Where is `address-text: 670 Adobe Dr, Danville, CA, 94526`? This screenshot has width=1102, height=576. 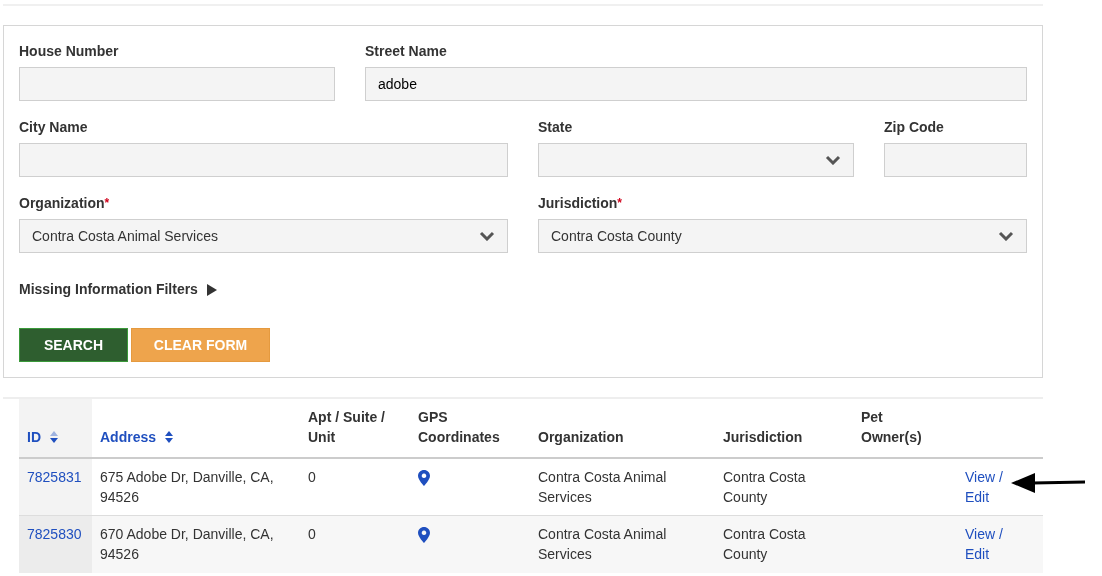 address-text: 670 Adobe Dr, Danville, CA, 94526 is located at coordinates (187, 544).